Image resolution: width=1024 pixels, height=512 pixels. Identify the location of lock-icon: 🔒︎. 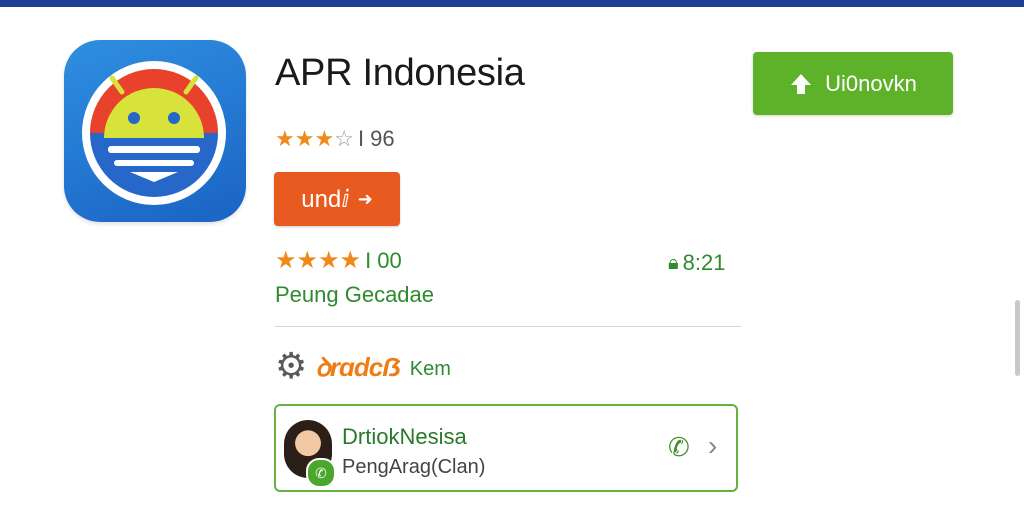
(673, 262).